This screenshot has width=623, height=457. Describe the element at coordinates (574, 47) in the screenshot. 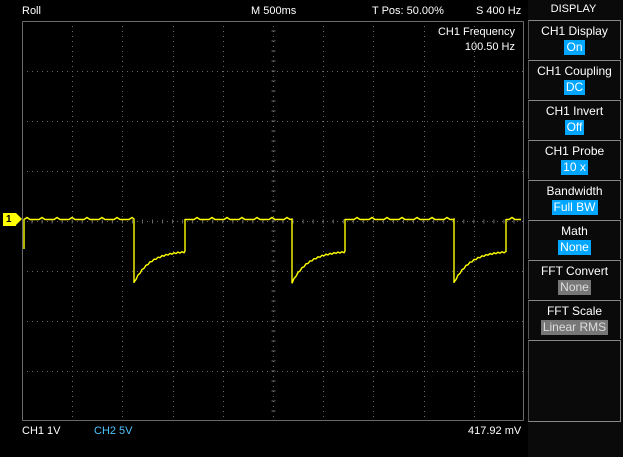

I see `menu-item-value: On` at that location.